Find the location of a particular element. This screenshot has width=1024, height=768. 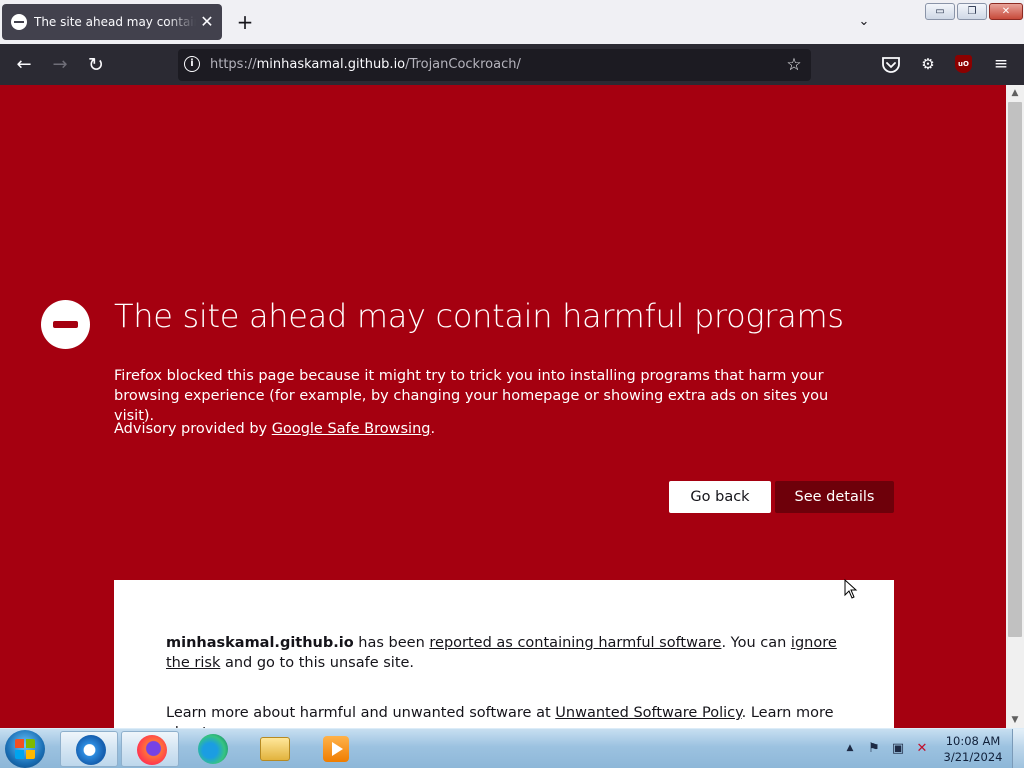

advisory-suffix: . is located at coordinates (433, 429).